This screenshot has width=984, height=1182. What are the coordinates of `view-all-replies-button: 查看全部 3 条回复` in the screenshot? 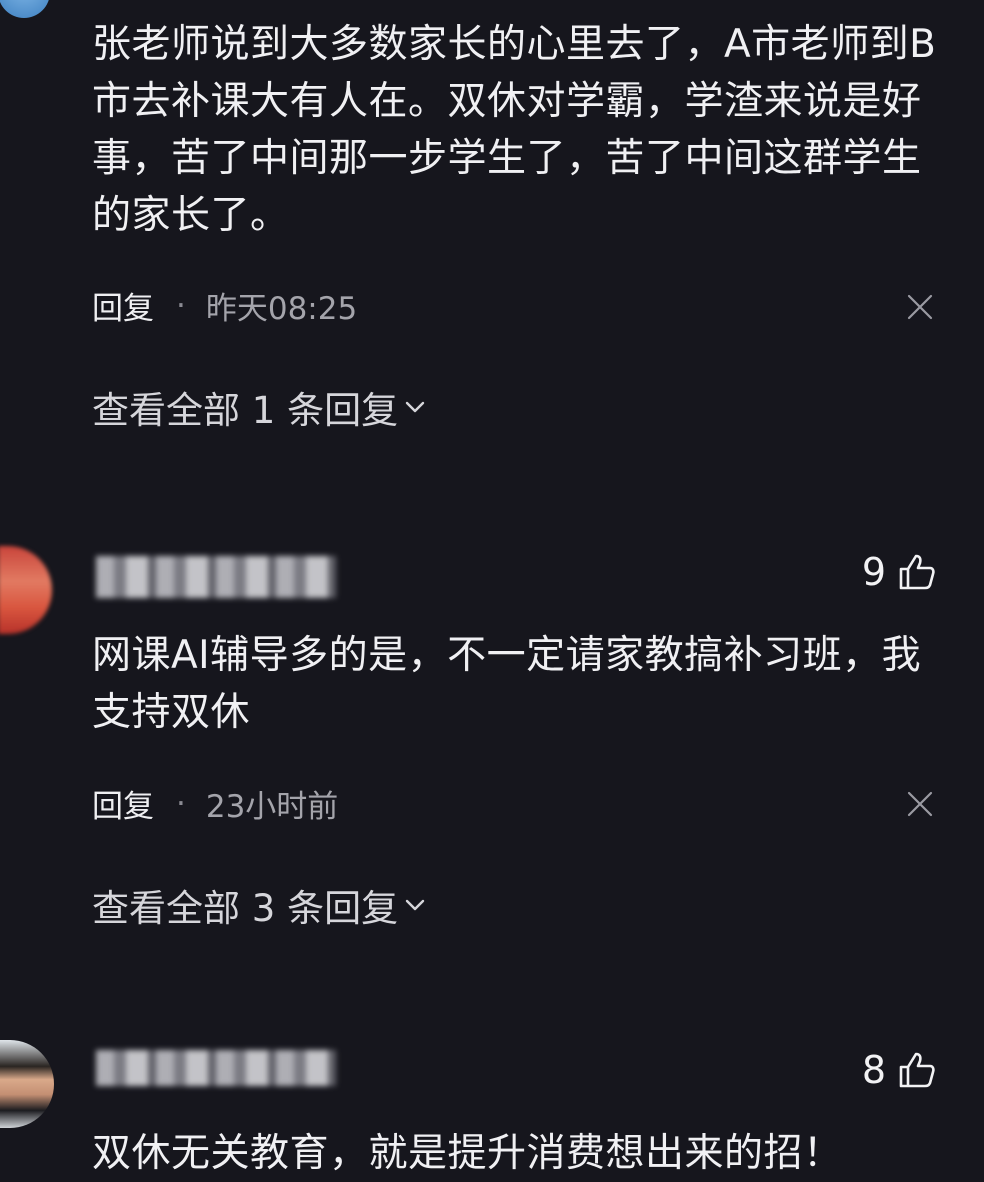 It's located at (260, 905).